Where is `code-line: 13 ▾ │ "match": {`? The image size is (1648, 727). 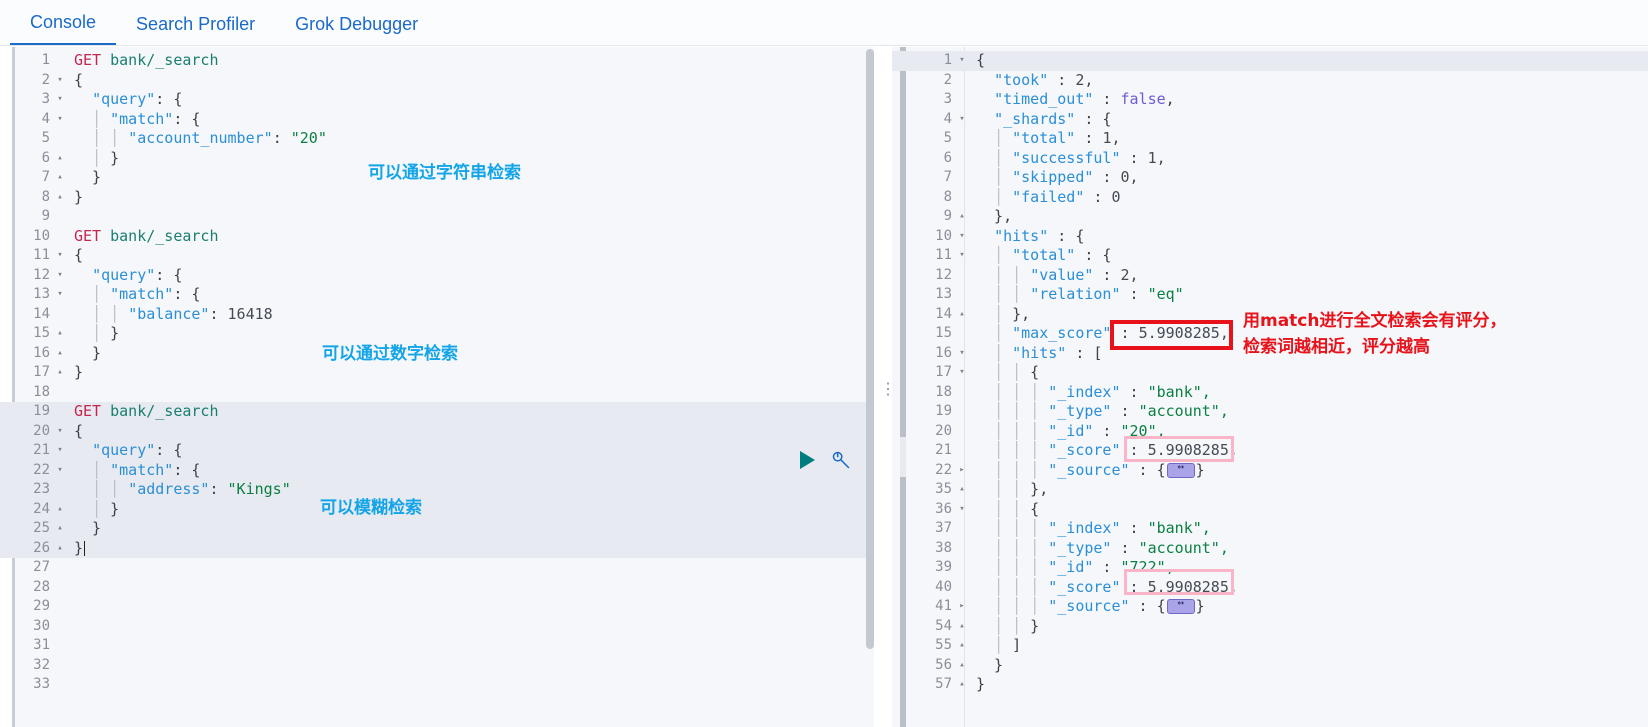 code-line: 13 ▾ │ "match": { is located at coordinates (437, 295).